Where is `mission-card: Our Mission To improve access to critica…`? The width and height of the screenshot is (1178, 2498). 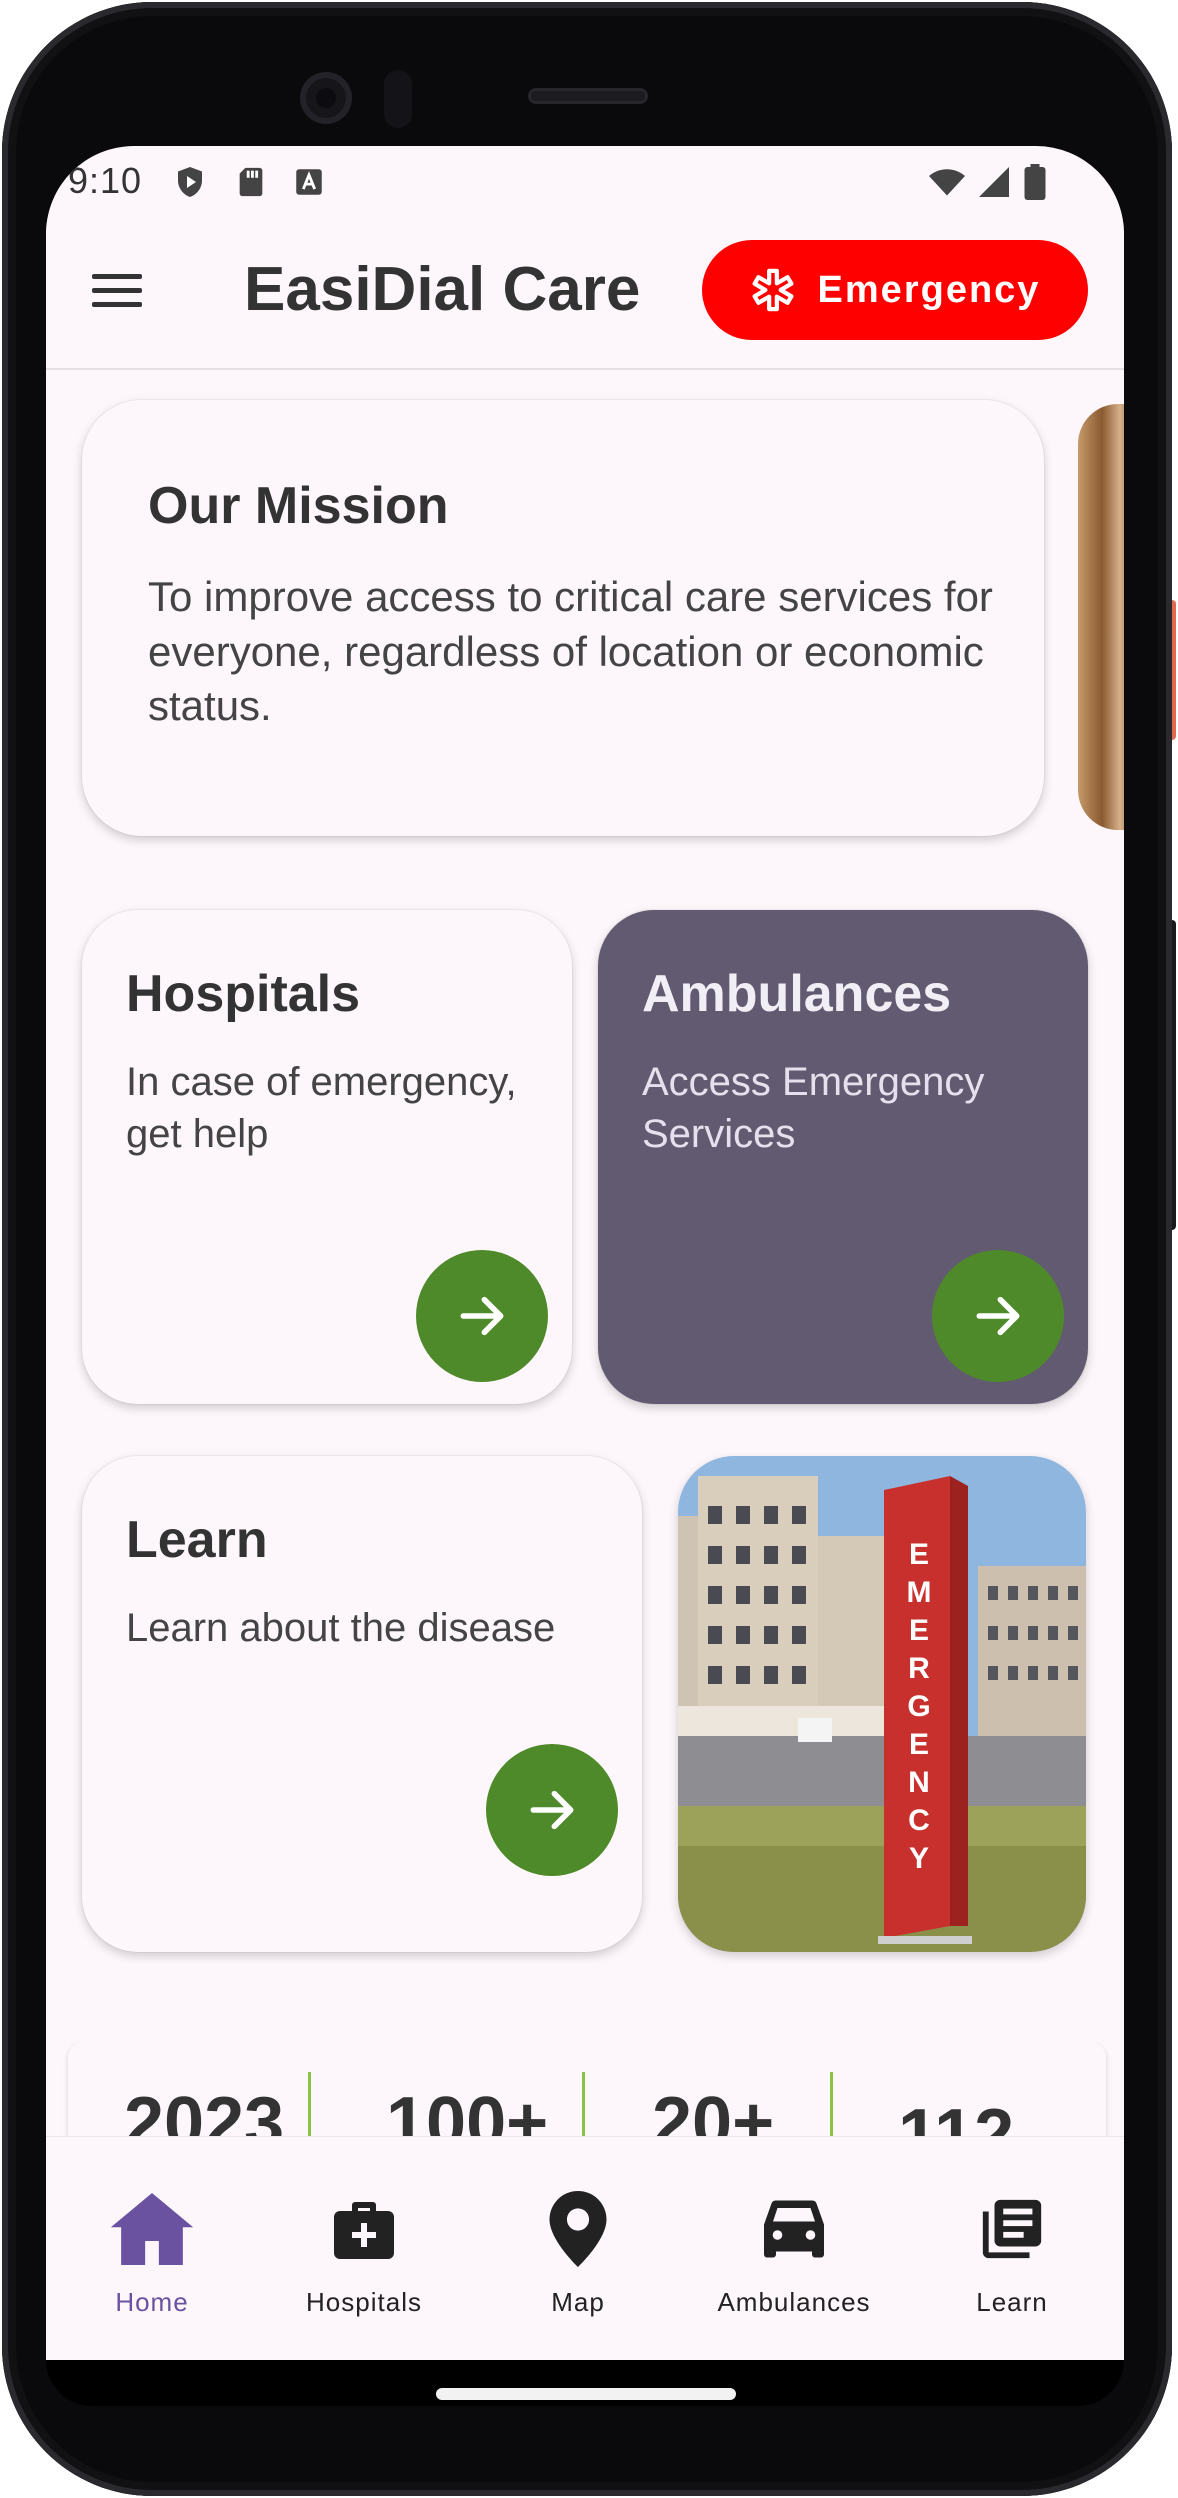 mission-card: Our Mission To improve access to critica… is located at coordinates (563, 618).